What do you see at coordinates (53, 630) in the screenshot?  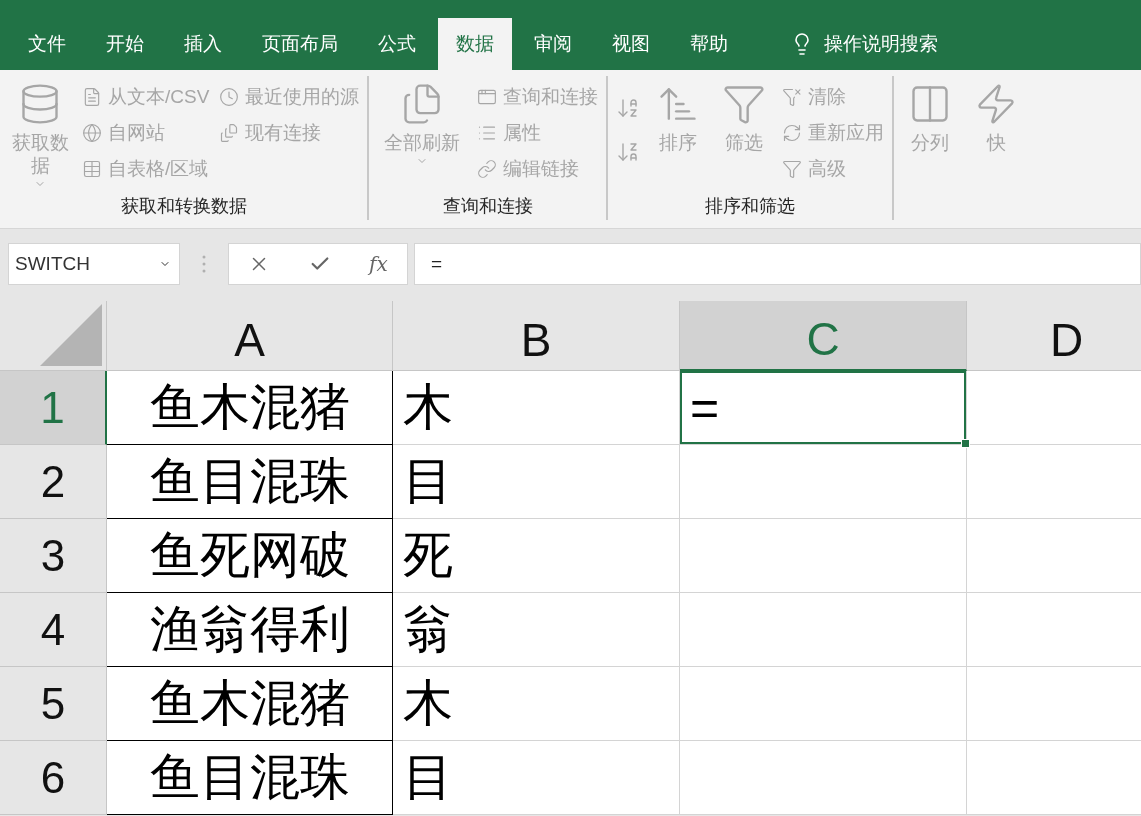 I see `row-header: 4` at bounding box center [53, 630].